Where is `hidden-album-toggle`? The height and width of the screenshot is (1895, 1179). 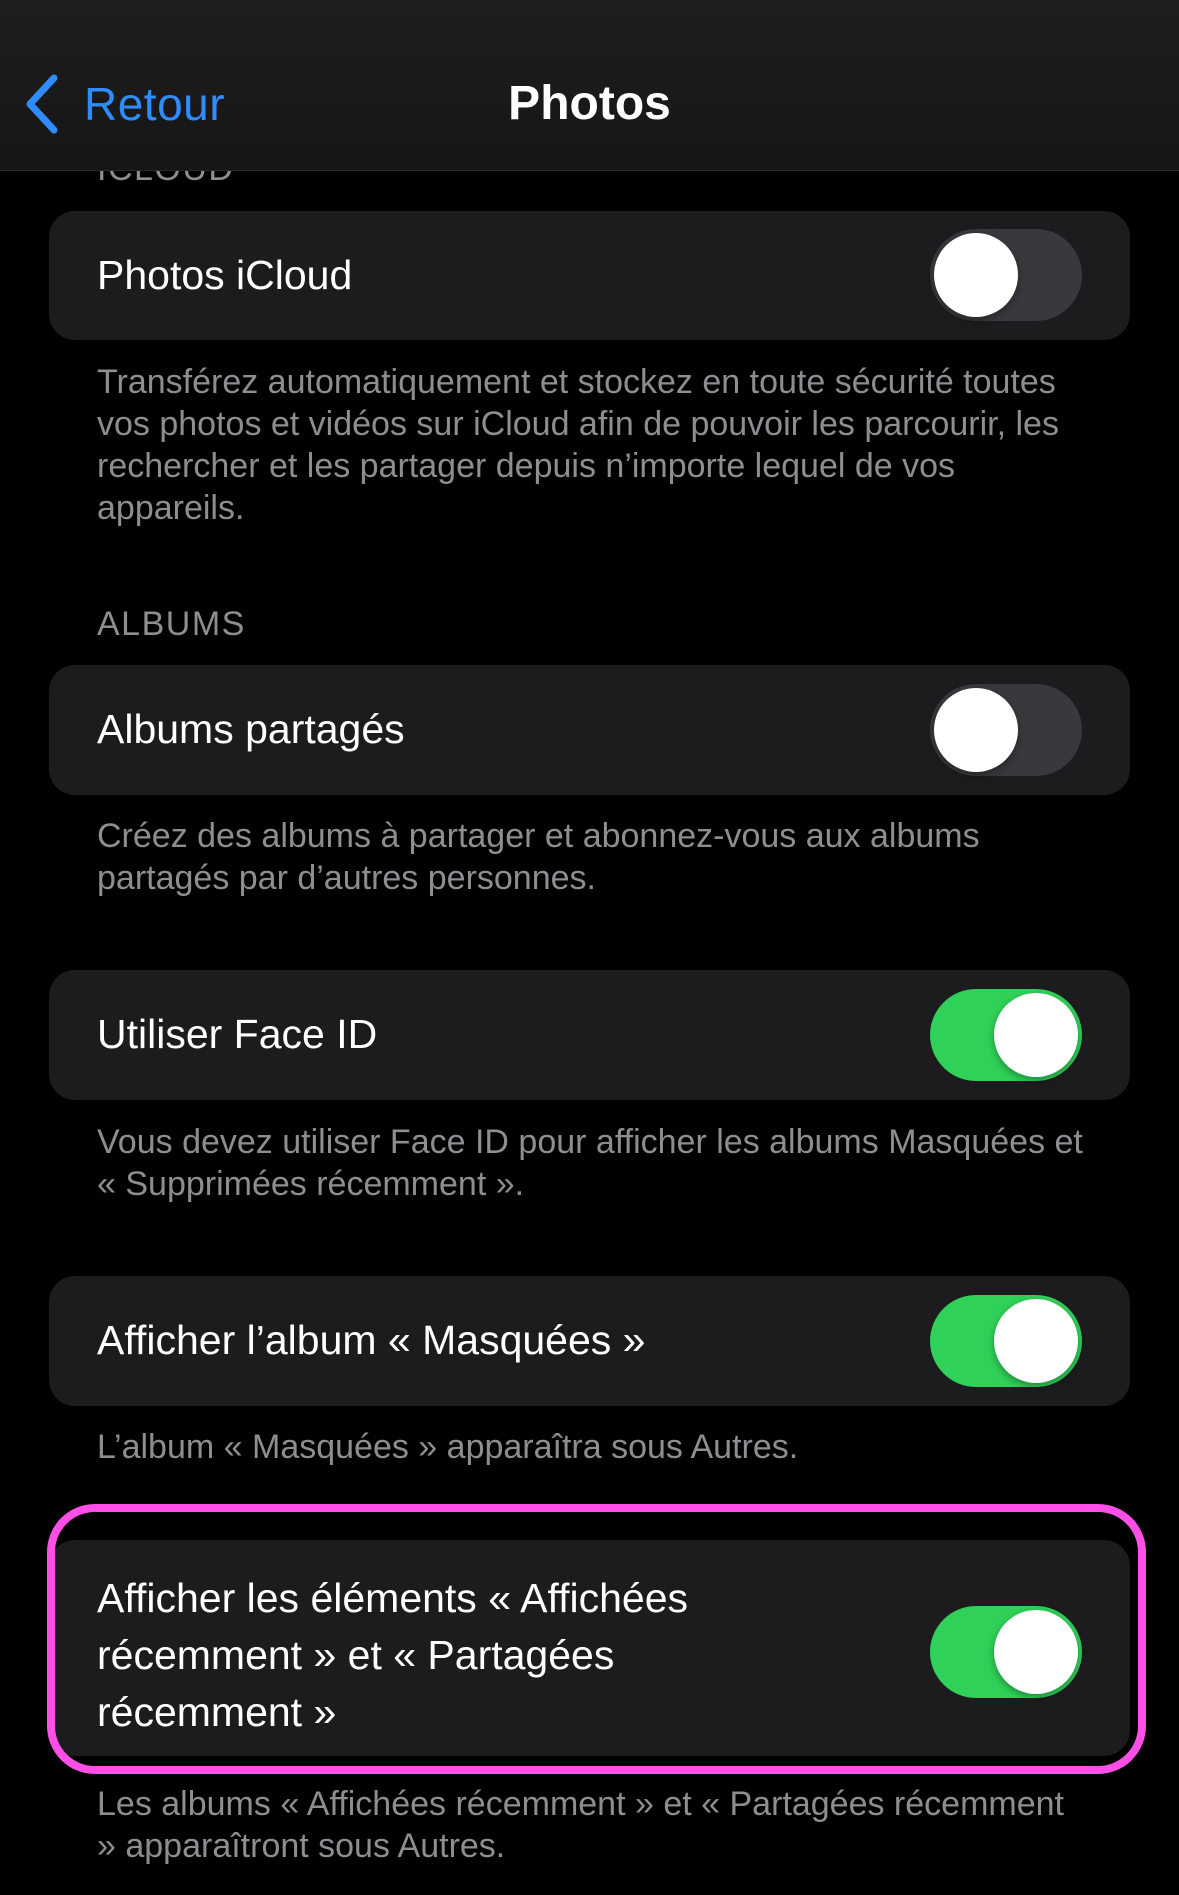 hidden-album-toggle is located at coordinates (1006, 1341).